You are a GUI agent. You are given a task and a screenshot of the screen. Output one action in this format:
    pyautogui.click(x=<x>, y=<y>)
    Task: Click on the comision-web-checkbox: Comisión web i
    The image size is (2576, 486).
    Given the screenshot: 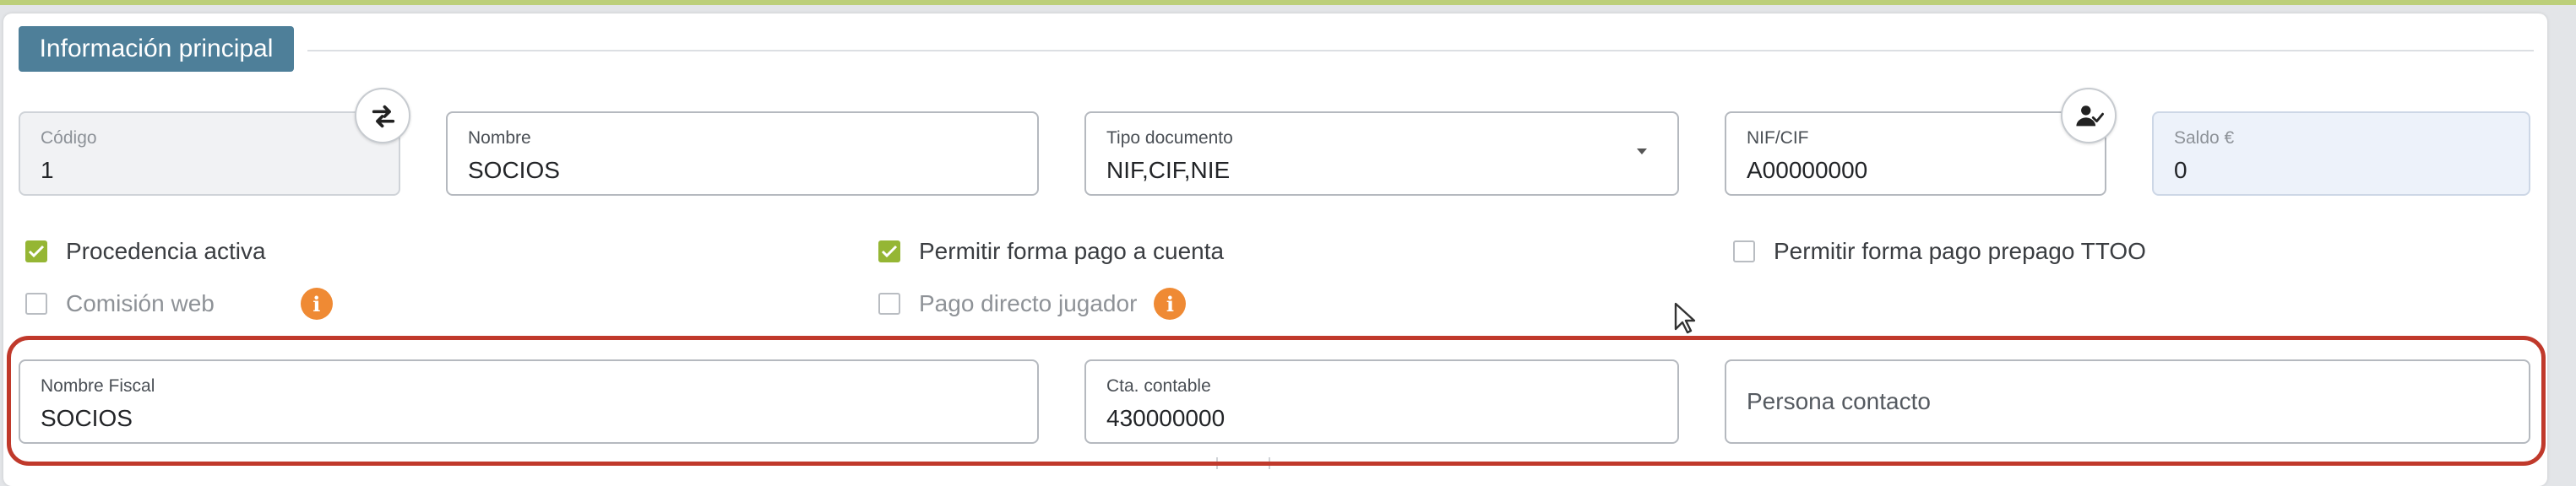 What is the action you would take?
    pyautogui.click(x=179, y=304)
    